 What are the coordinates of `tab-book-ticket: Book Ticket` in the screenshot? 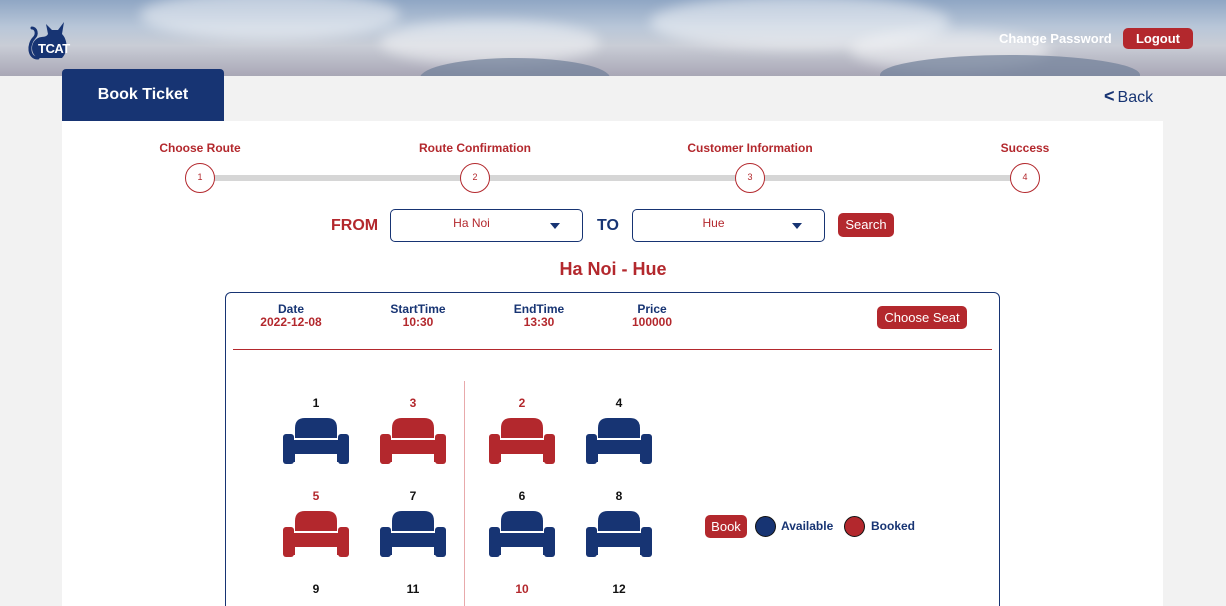 It's located at (143, 95).